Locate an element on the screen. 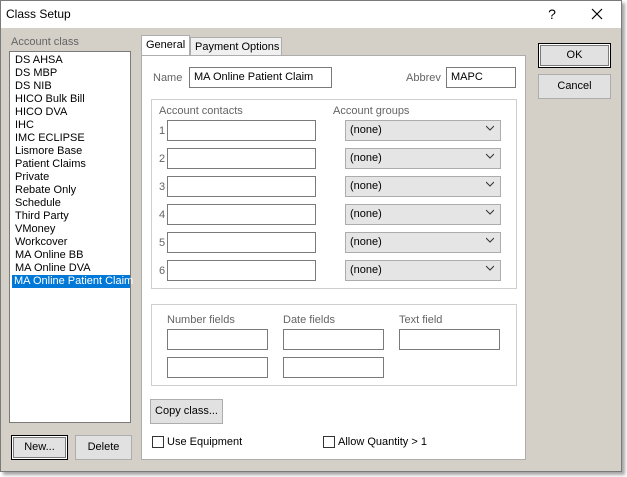 The height and width of the screenshot is (477, 627). cancel-button: Cancel is located at coordinates (574, 86).